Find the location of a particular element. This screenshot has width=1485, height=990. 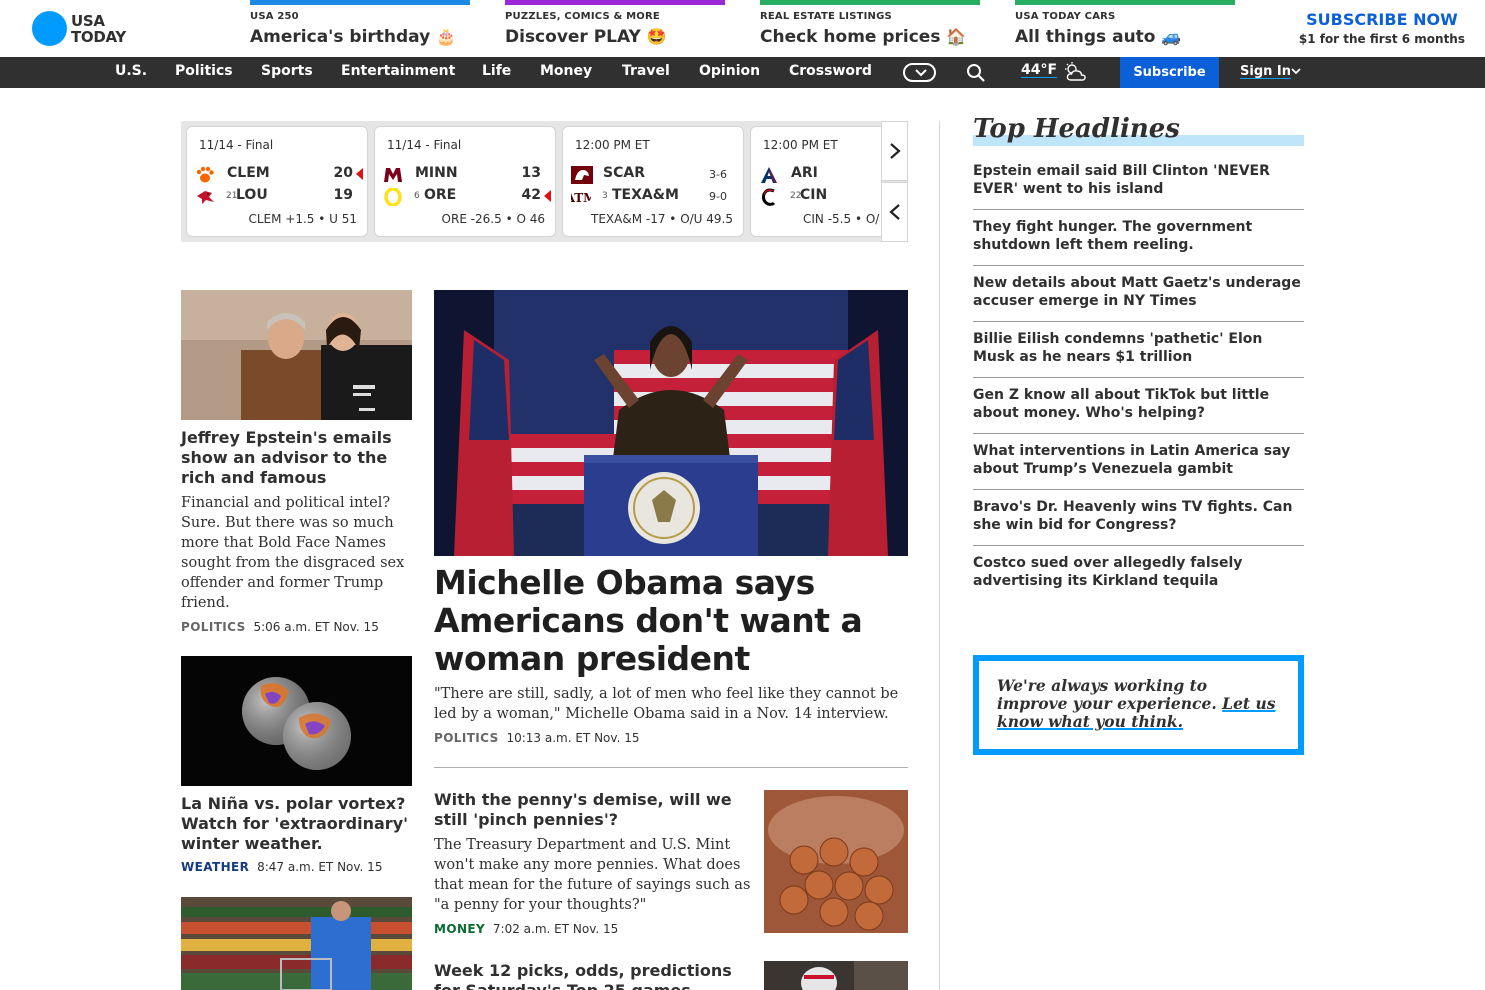

promo-usa250: USA 250 America's birthday 🎂 is located at coordinates (360, 28).